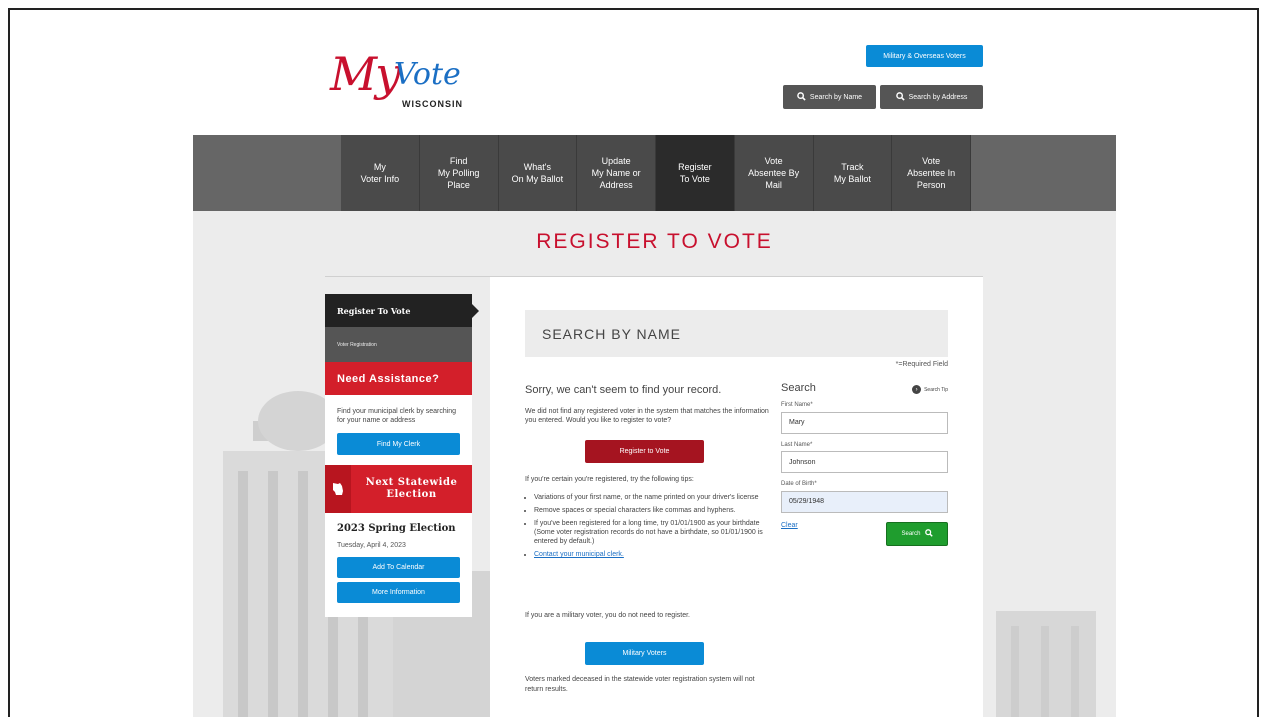 This screenshot has height=717, width=1267. What do you see at coordinates (836, 97) in the screenshot?
I see `search-by-name-label: Search by Name` at bounding box center [836, 97].